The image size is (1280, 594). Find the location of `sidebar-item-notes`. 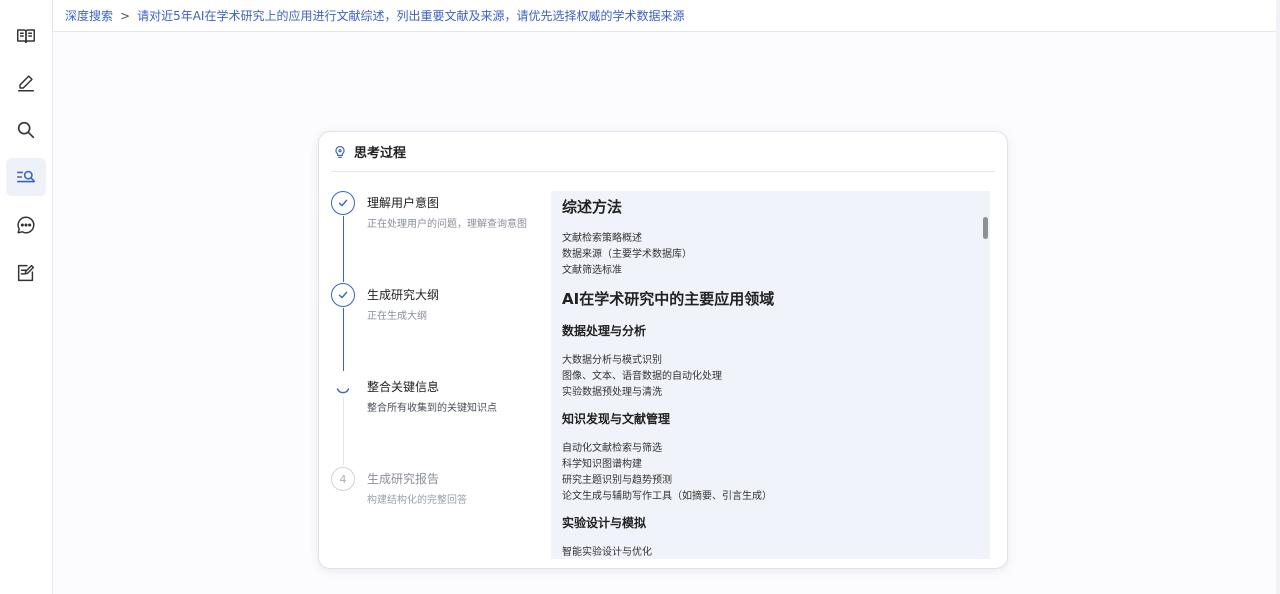

sidebar-item-notes is located at coordinates (26, 273).